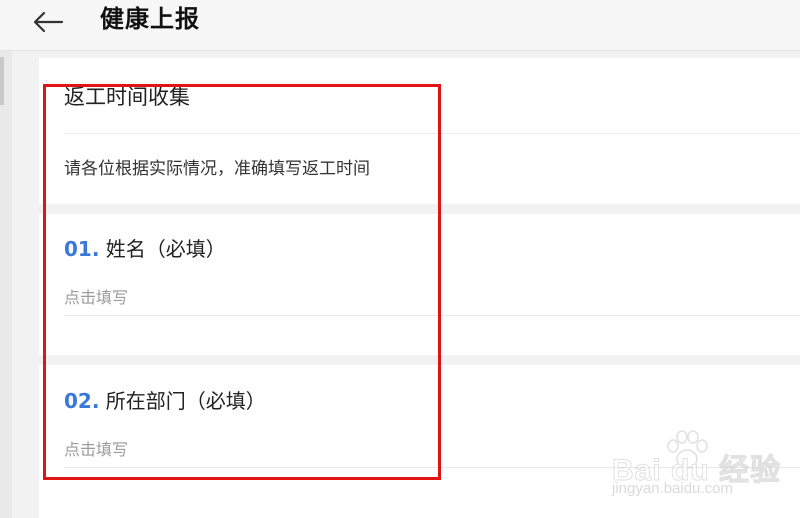  Describe the element at coordinates (6, 284) in the screenshot. I see `left-rail` at that location.